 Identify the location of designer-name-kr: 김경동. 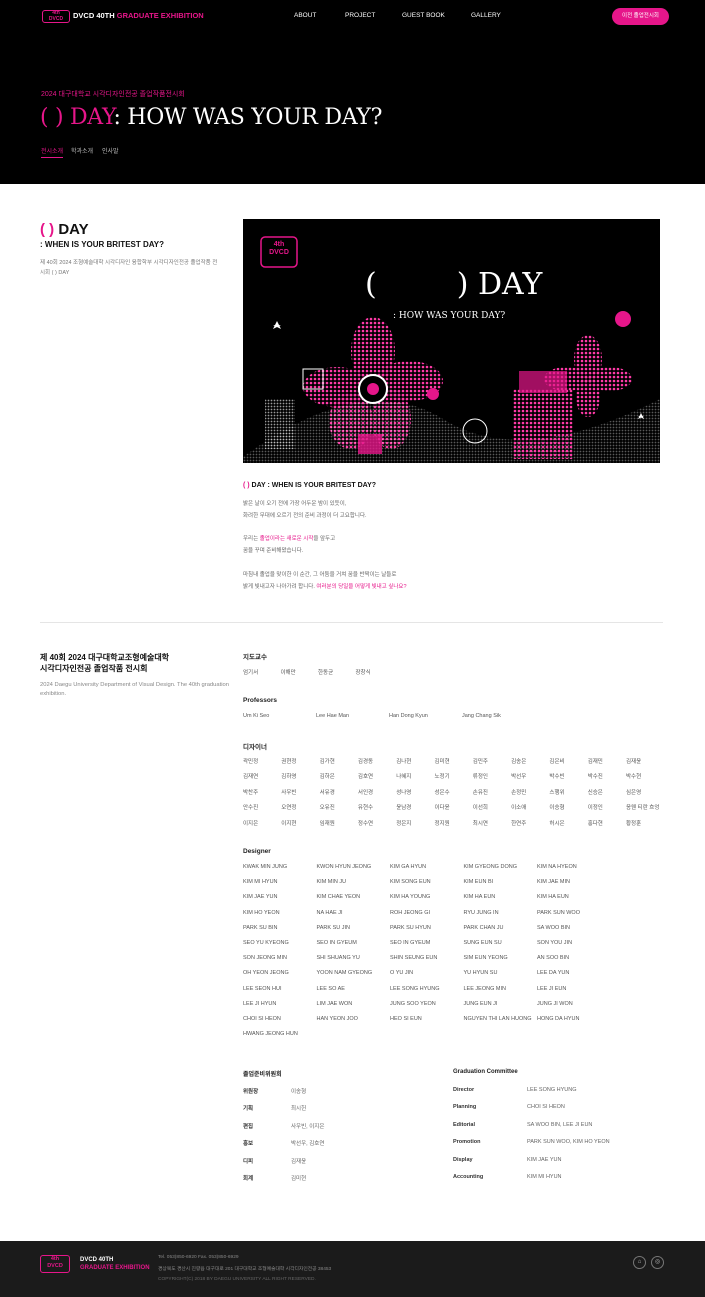
(365, 762).